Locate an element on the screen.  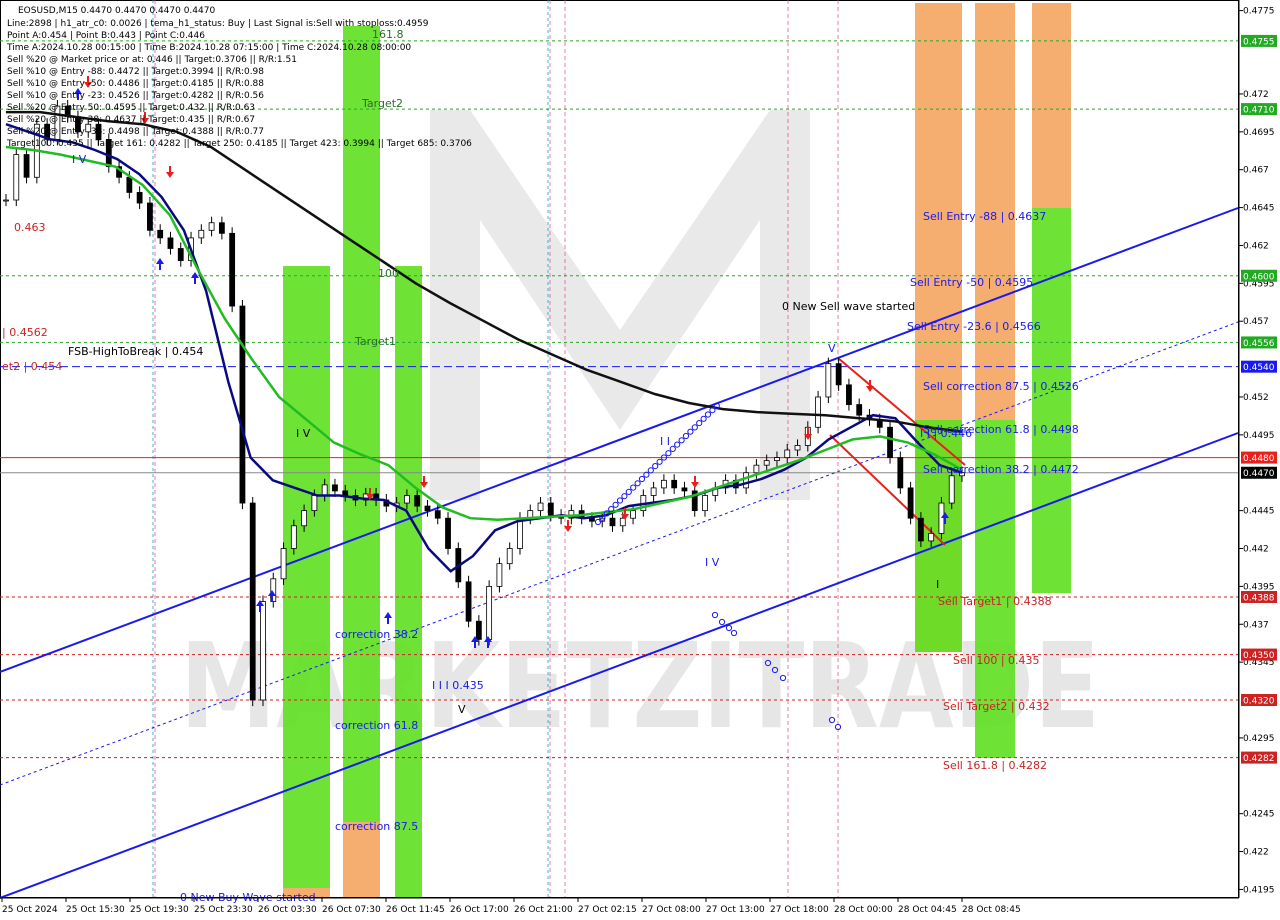
chart-annotation: Sell correction 38.2 | 0.4472 is located at coordinates (1001, 469).